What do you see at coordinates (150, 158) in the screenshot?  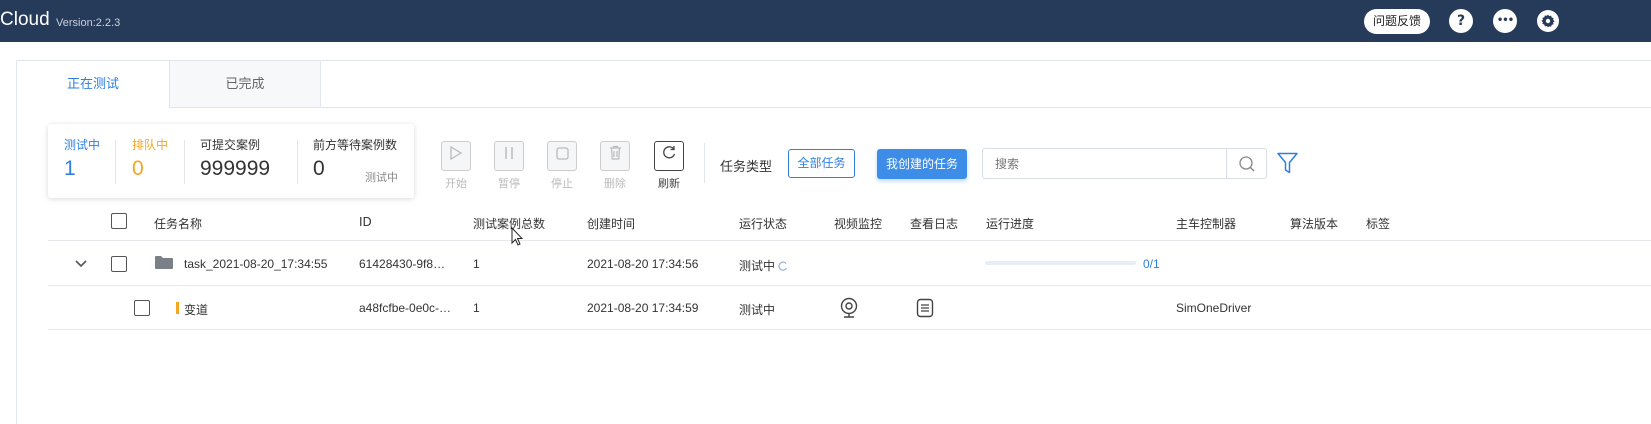 I see `stat-queued: 排队中 0` at bounding box center [150, 158].